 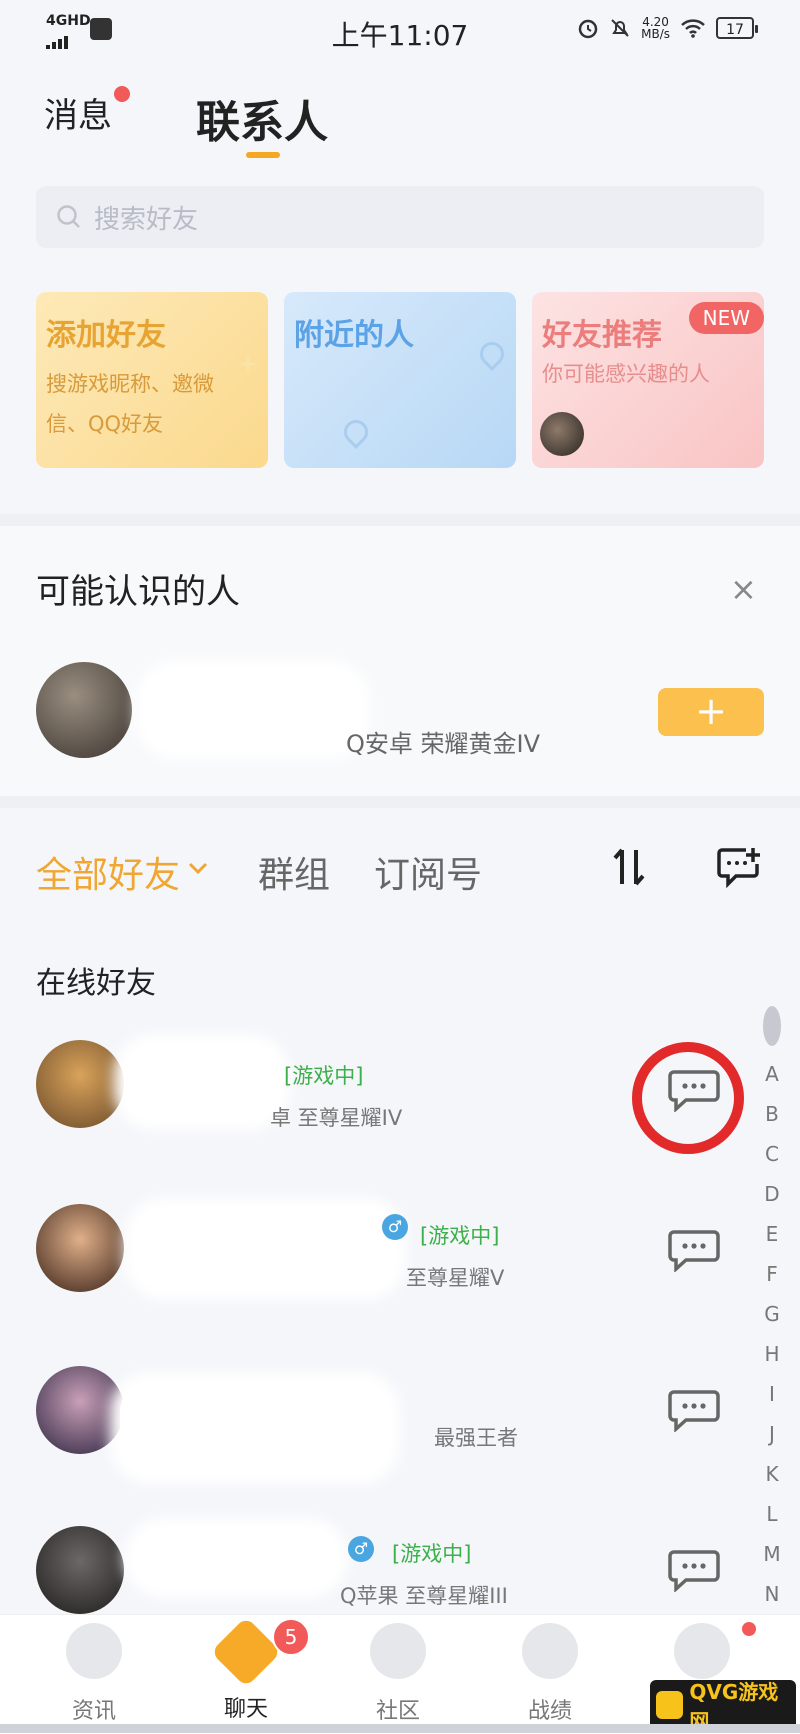 What do you see at coordinates (291, 1637) in the screenshot?
I see `unread-badge: 5` at bounding box center [291, 1637].